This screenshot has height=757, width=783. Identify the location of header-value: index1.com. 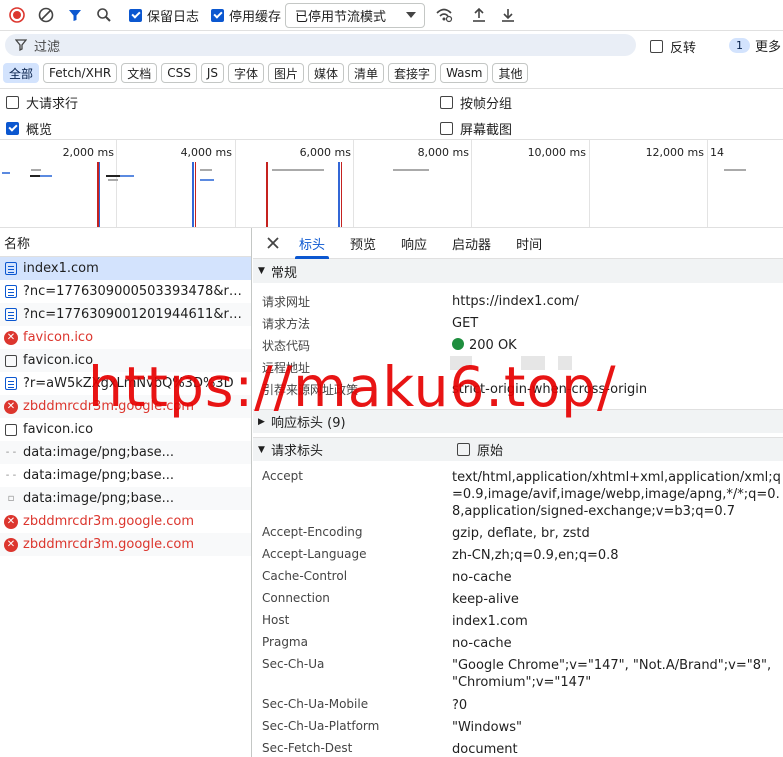
(617, 624).